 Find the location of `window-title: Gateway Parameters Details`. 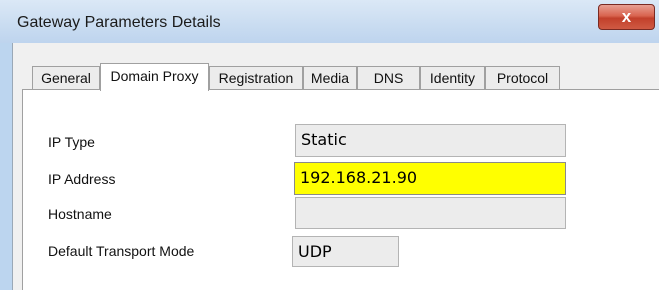

window-title: Gateway Parameters Details is located at coordinates (119, 22).